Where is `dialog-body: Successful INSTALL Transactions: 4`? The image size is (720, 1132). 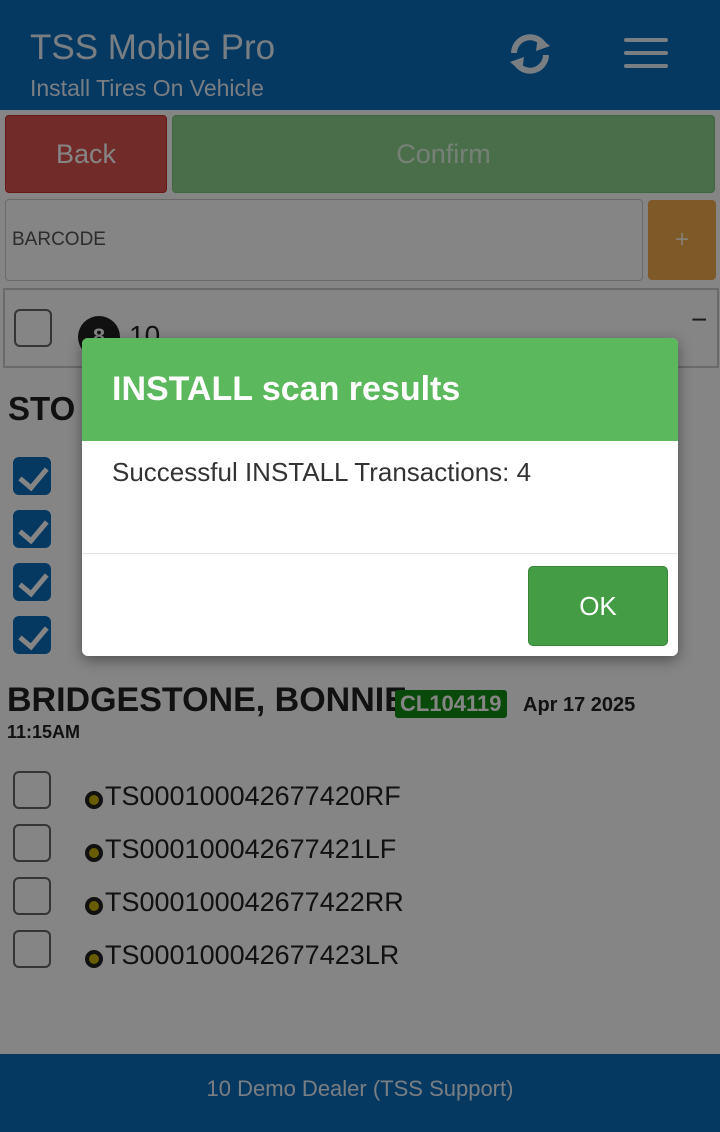 dialog-body: Successful INSTALL Transactions: 4 is located at coordinates (380, 497).